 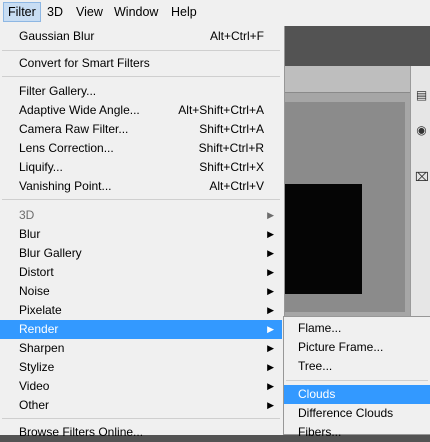 What do you see at coordinates (141, 405) in the screenshot?
I see `menu-item-other: Other ▶` at bounding box center [141, 405].